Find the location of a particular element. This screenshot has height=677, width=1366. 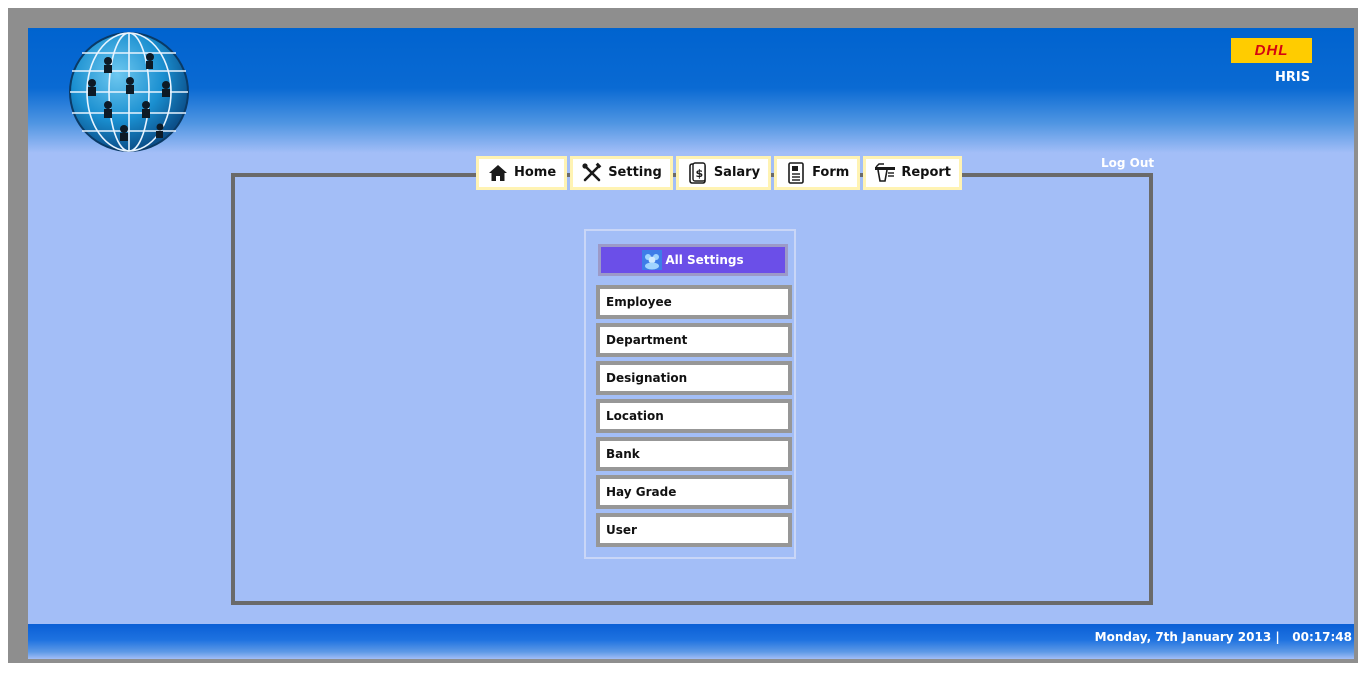

nav-form: Form is located at coordinates (817, 172).